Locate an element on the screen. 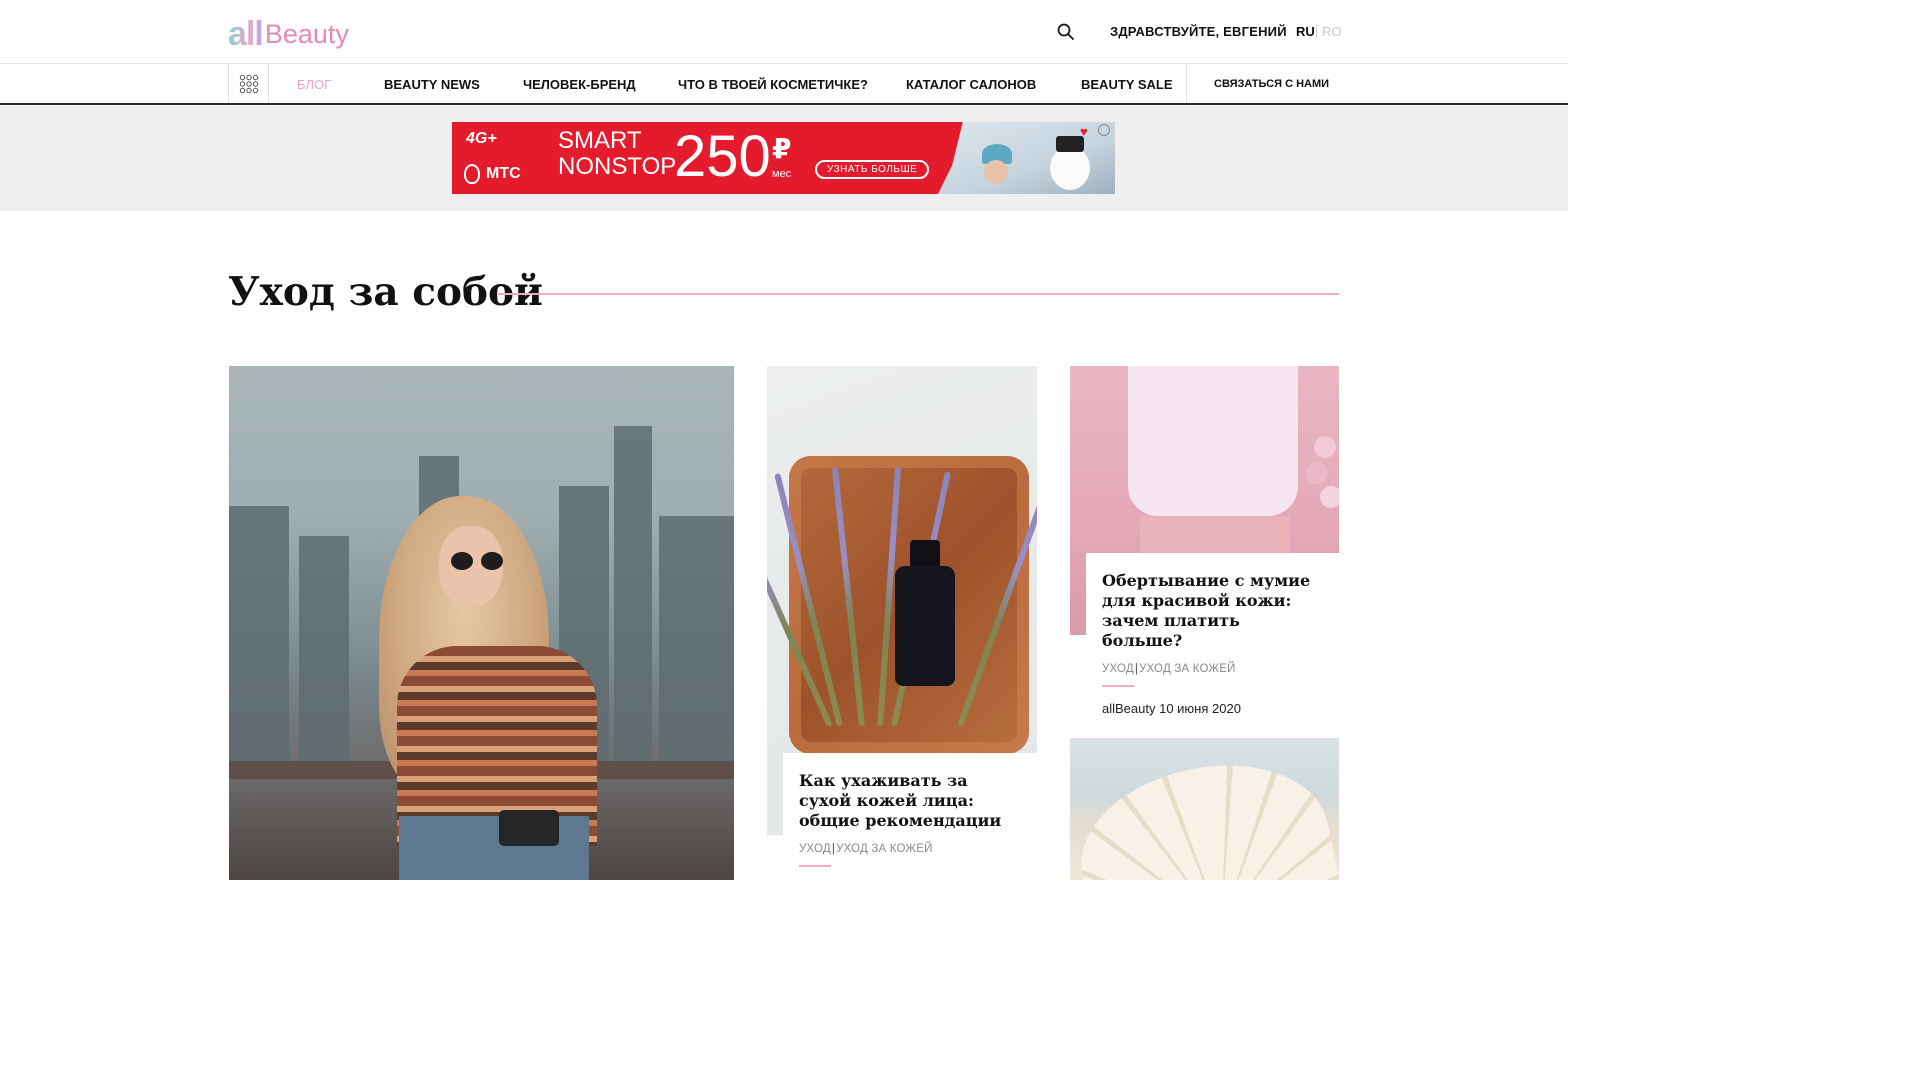 This screenshot has height=1078, width=1920. ad-period: мес is located at coordinates (782, 174).